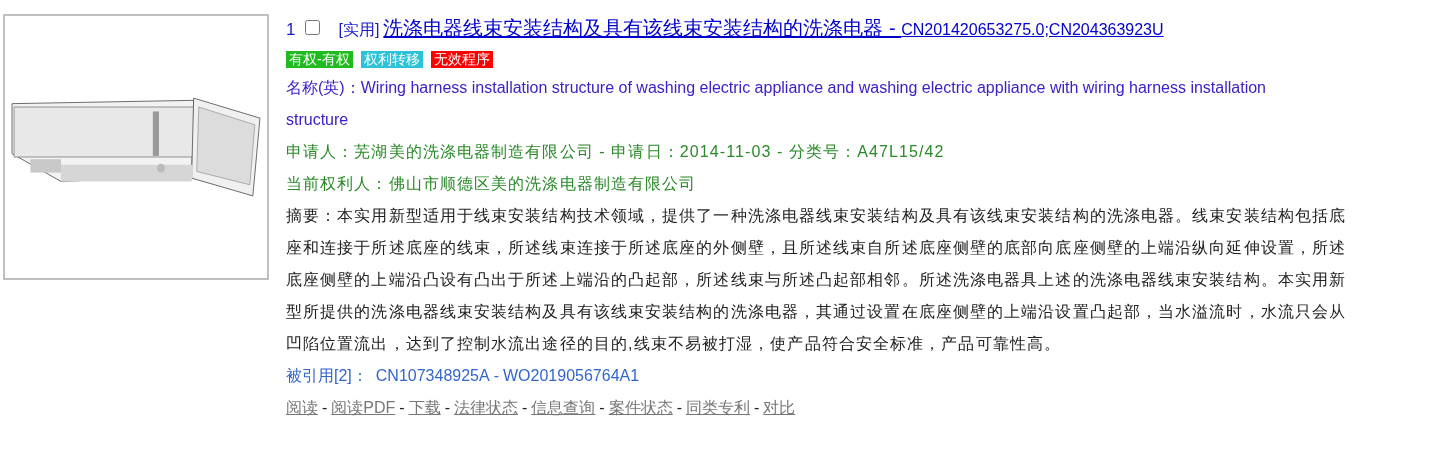  I want to click on status-tag: 权利转移, so click(391, 59).